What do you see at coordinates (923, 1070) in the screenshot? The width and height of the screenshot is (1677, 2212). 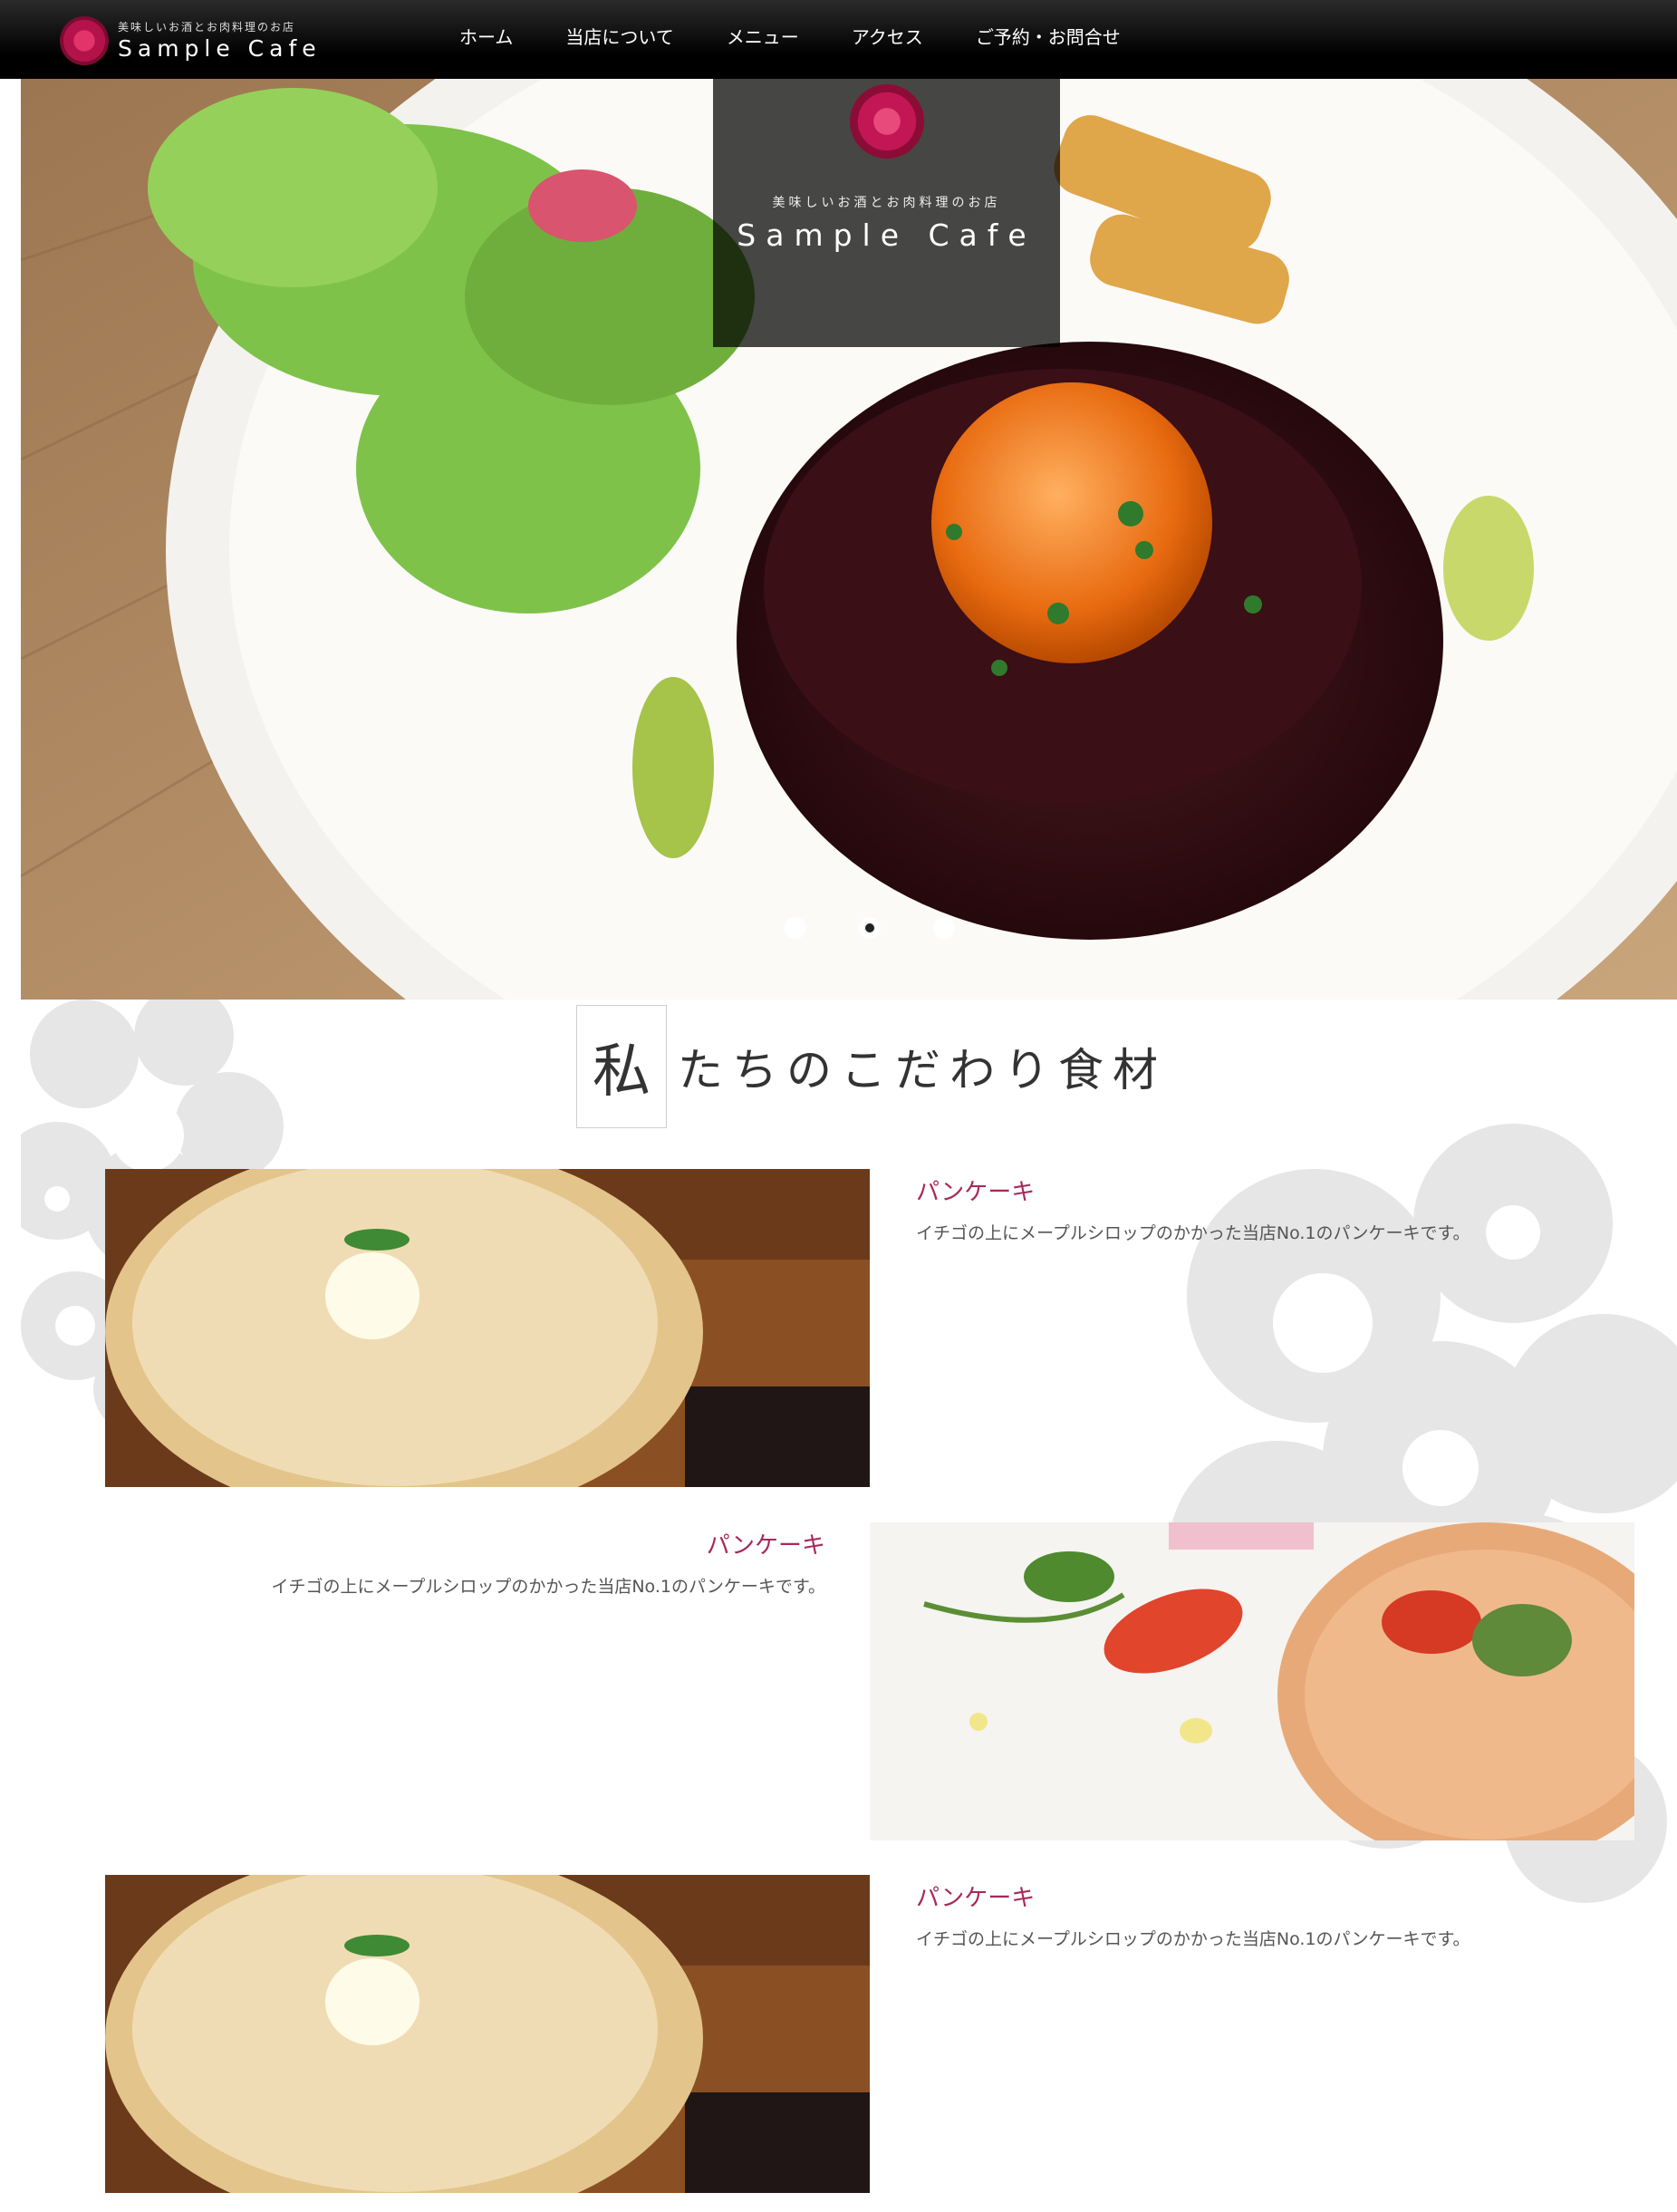 I see `section-title-text: たちのこだわり食材` at bounding box center [923, 1070].